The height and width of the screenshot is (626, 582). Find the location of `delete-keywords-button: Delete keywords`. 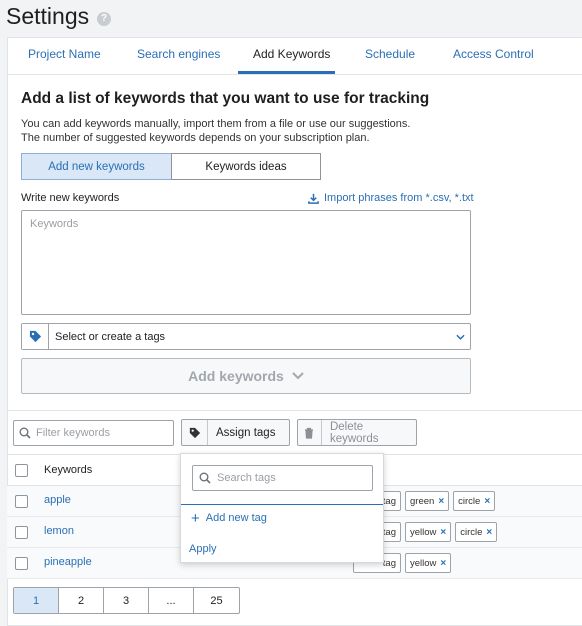

delete-keywords-button: Delete keywords is located at coordinates (357, 432).